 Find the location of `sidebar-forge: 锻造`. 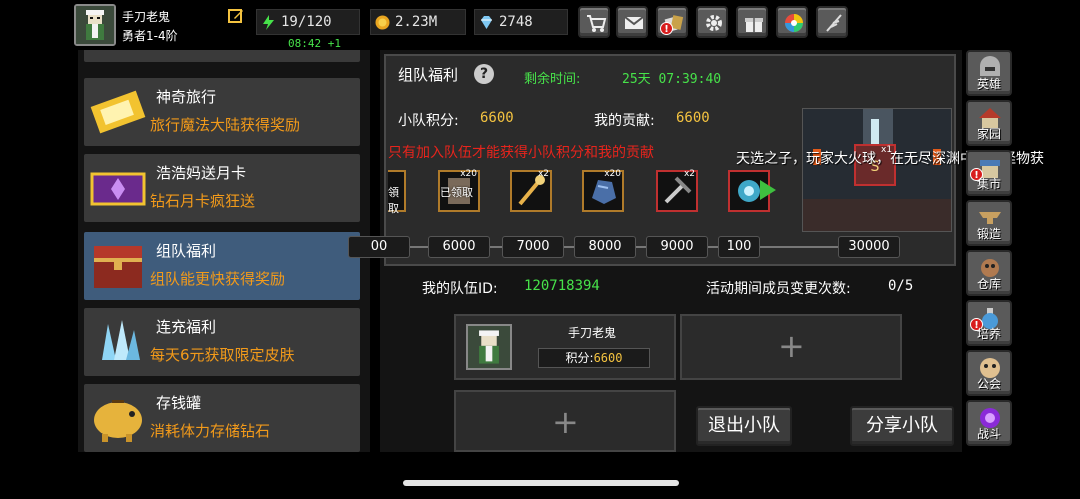

sidebar-forge: 锻造 is located at coordinates (989, 223).